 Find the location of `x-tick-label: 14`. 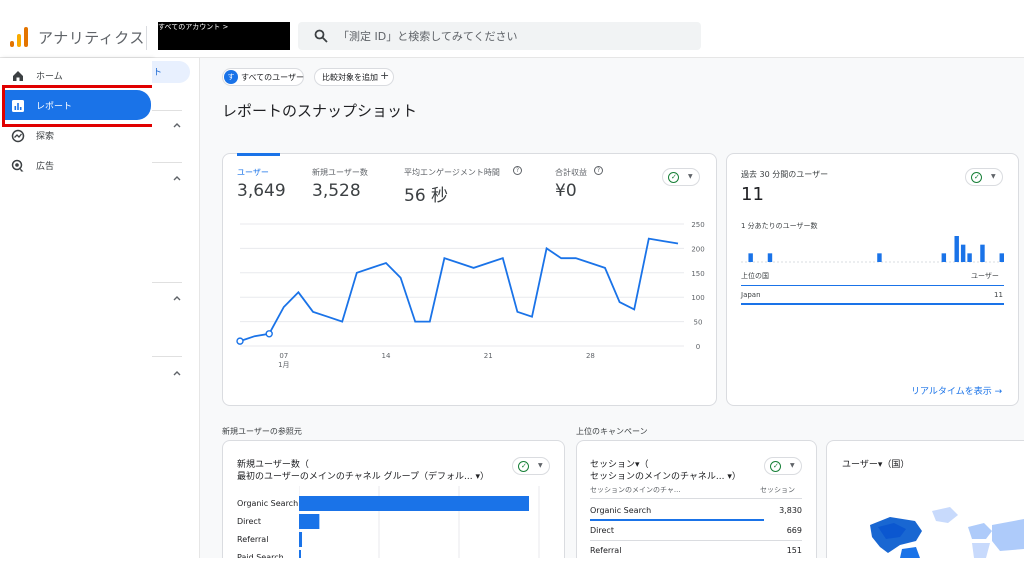

x-tick-label: 14 is located at coordinates (386, 356).